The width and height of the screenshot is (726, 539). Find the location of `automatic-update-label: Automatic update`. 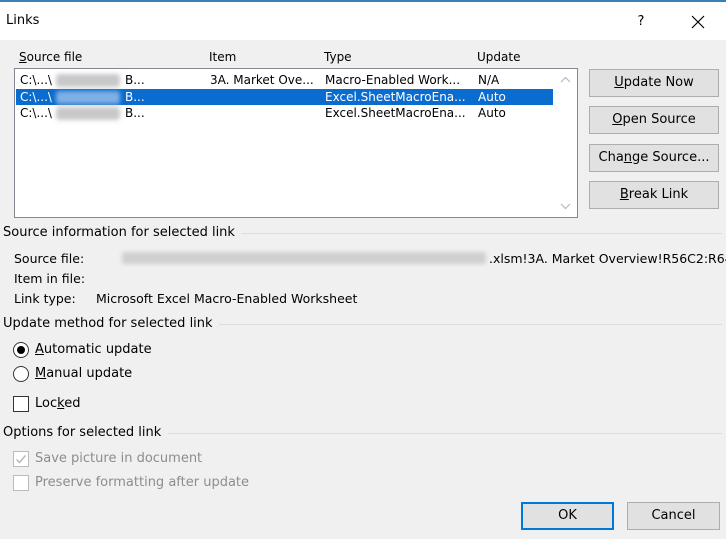

automatic-update-label: Automatic update is located at coordinates (93, 349).